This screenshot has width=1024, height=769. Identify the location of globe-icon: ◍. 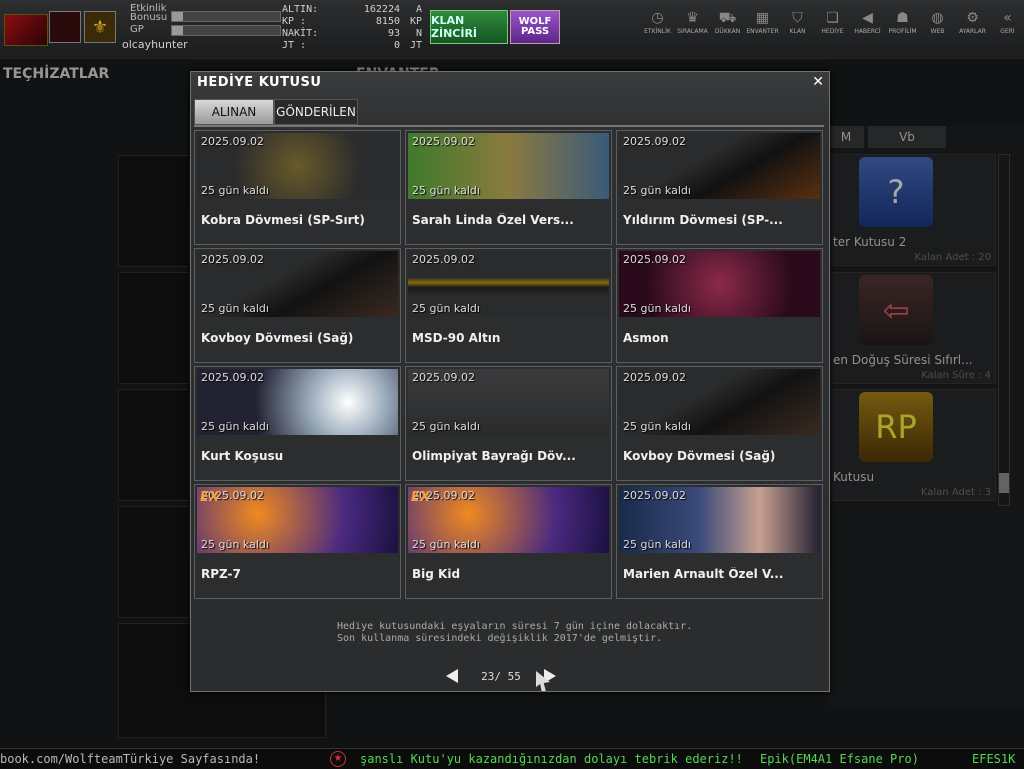
(937, 18).